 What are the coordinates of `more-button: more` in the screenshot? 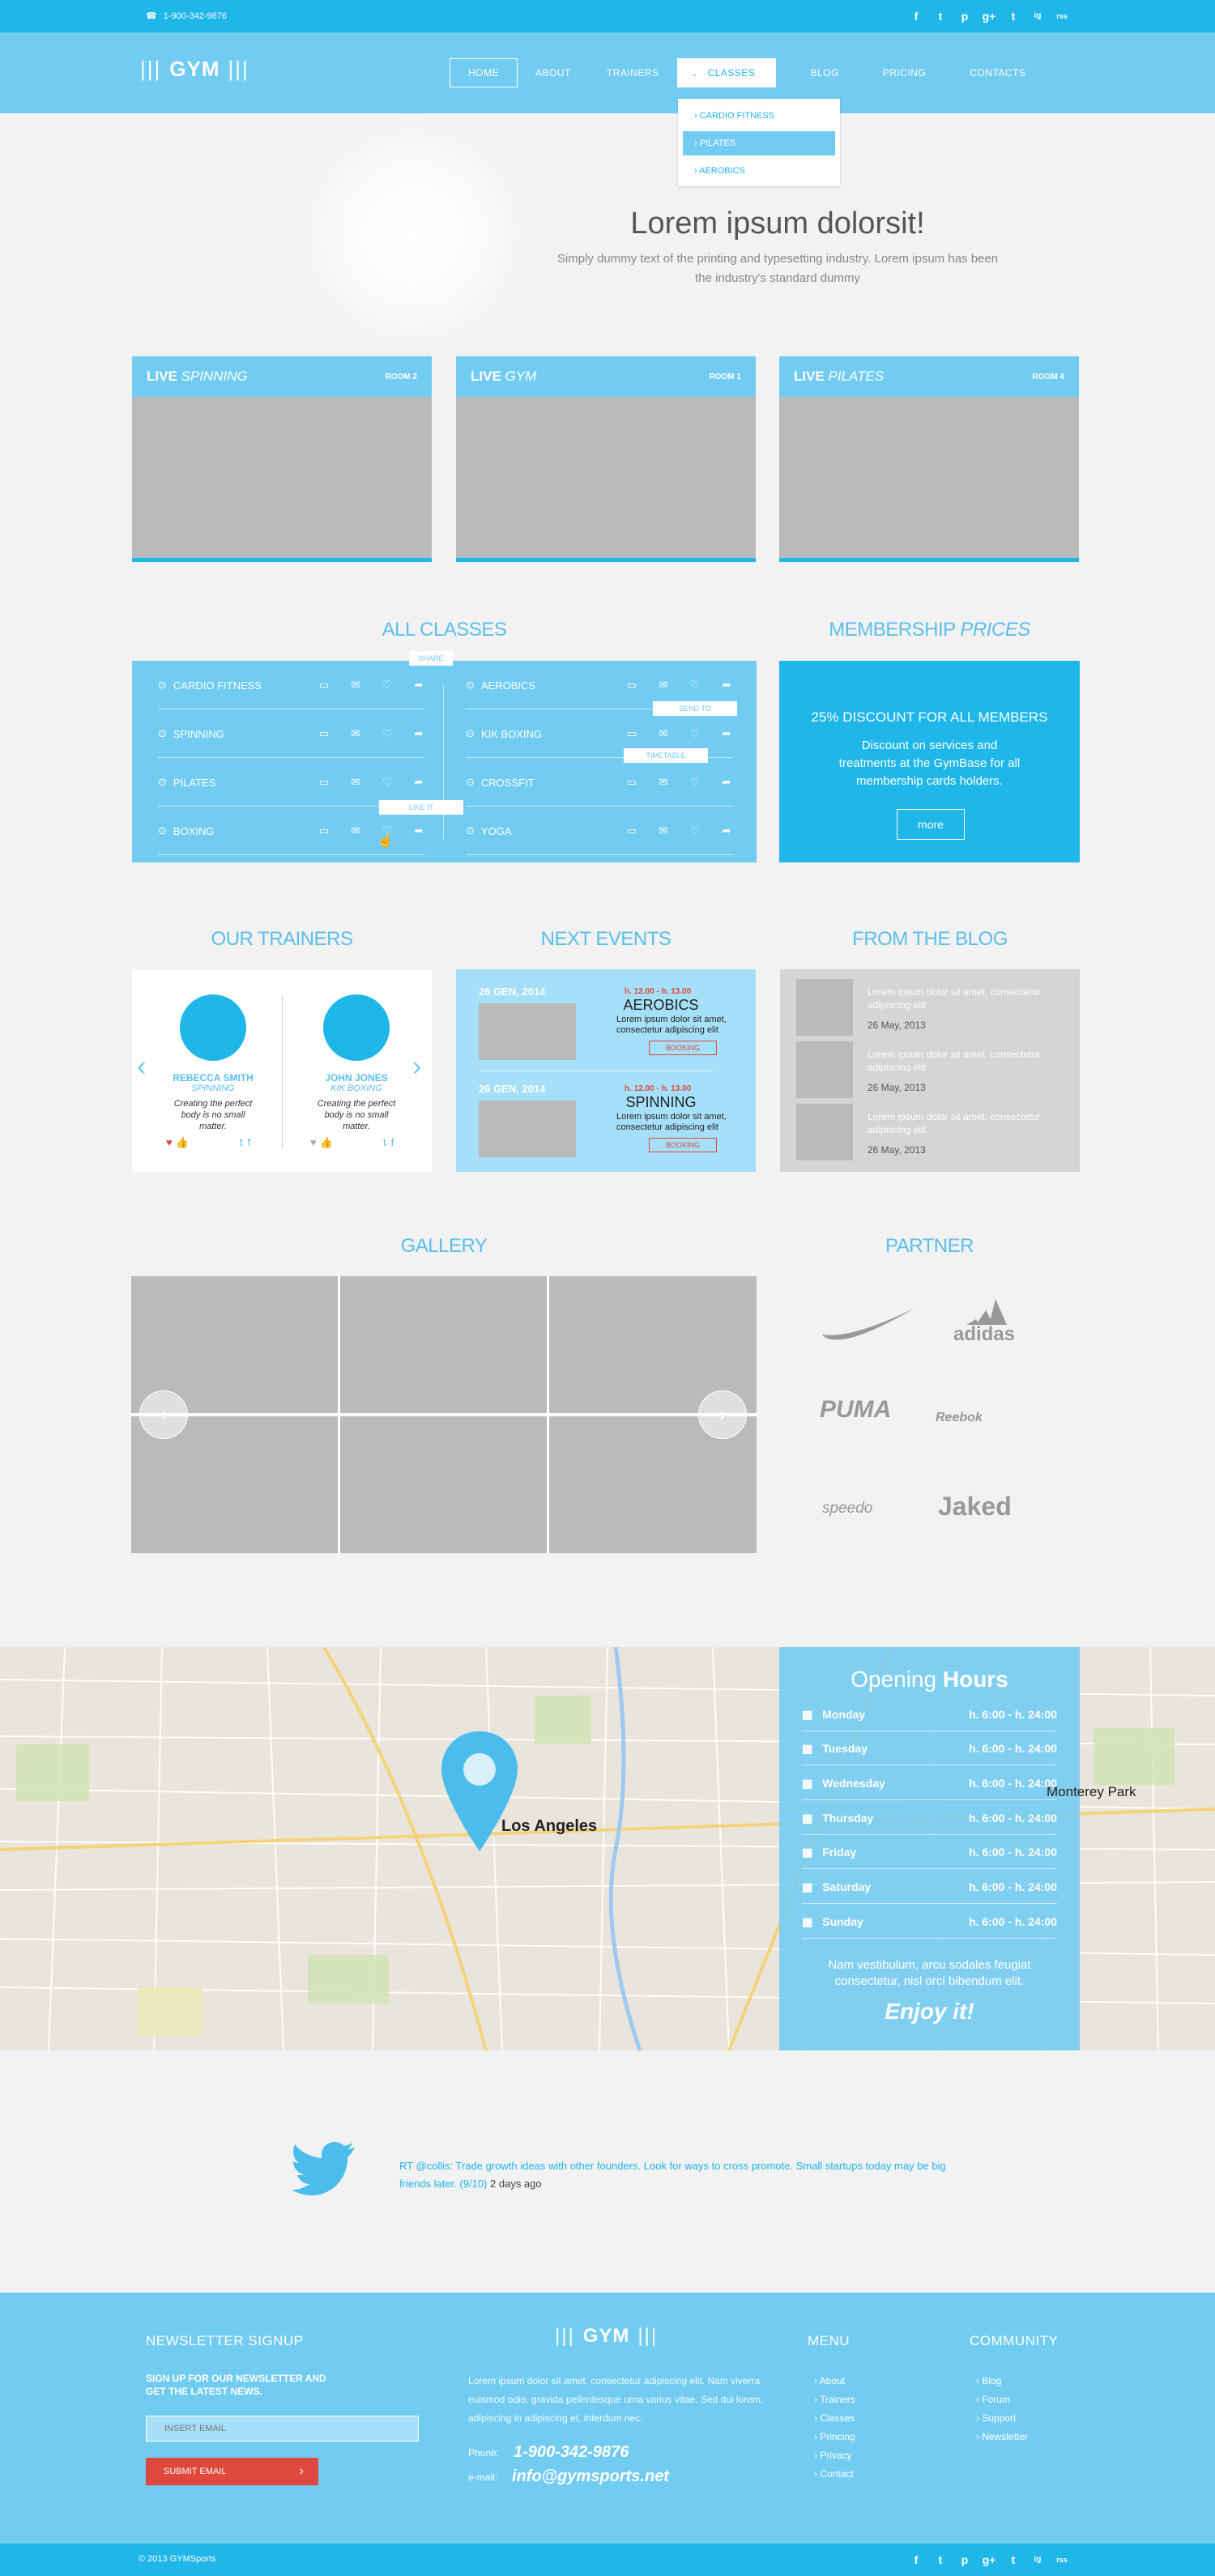 It's located at (931, 824).